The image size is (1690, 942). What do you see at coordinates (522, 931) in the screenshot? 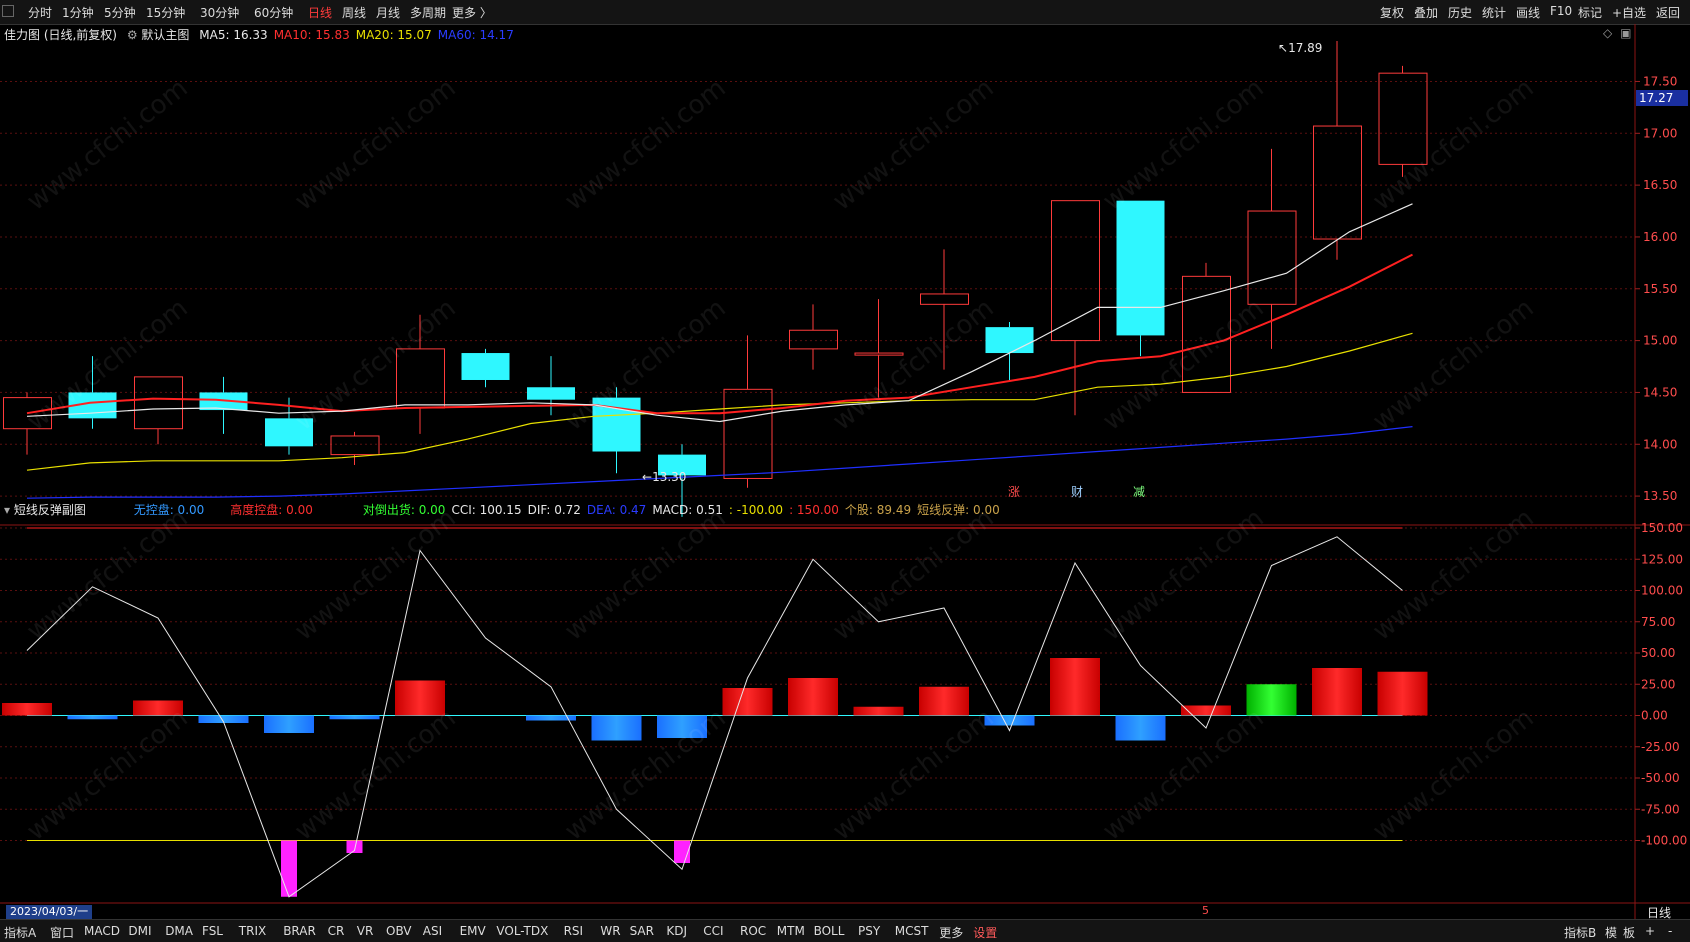
I see `indicator-tab-13: VOL-TDX` at bounding box center [522, 931].